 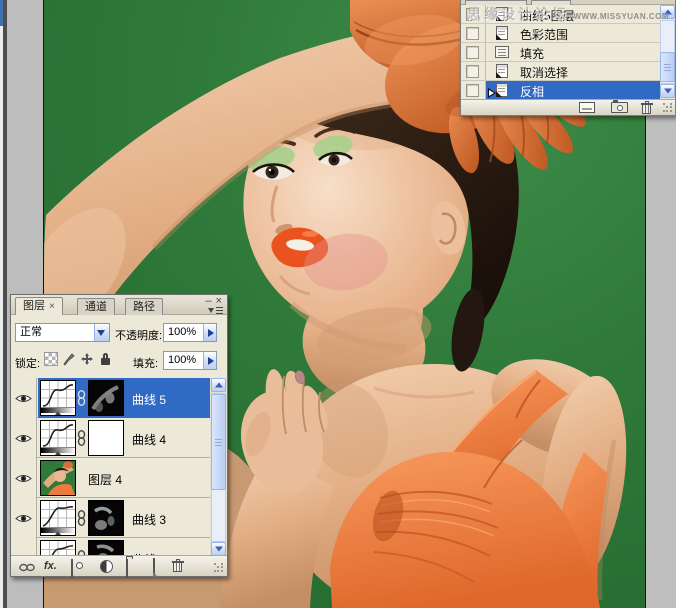 I want to click on tab-layers: 图层 ×, so click(x=39, y=306).